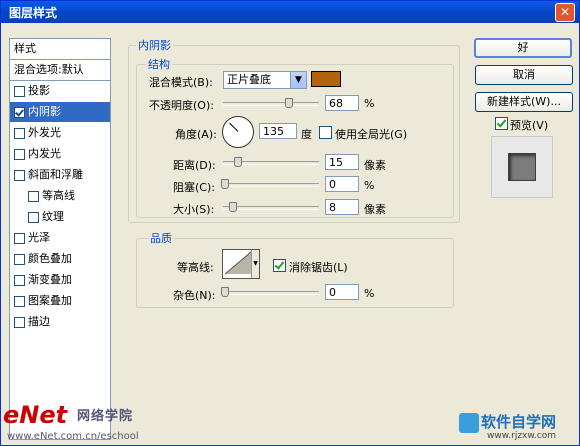  Describe the element at coordinates (306, 134) in the screenshot. I see `angle-unit: 度` at that location.